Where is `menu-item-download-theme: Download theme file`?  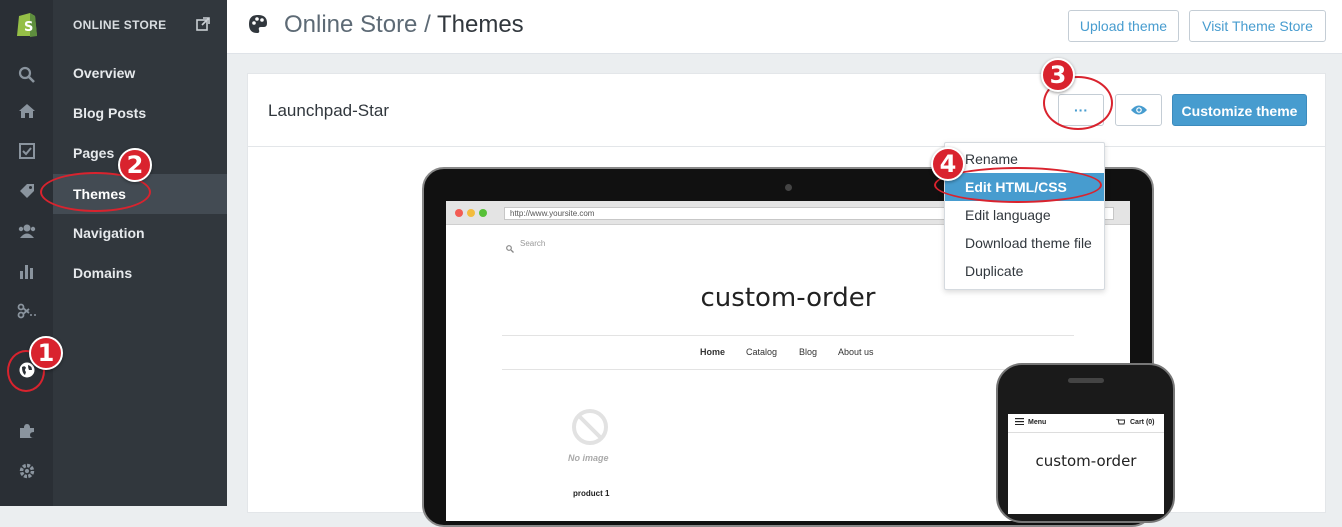
menu-item-download-theme: Download theme file is located at coordinates (1024, 243).